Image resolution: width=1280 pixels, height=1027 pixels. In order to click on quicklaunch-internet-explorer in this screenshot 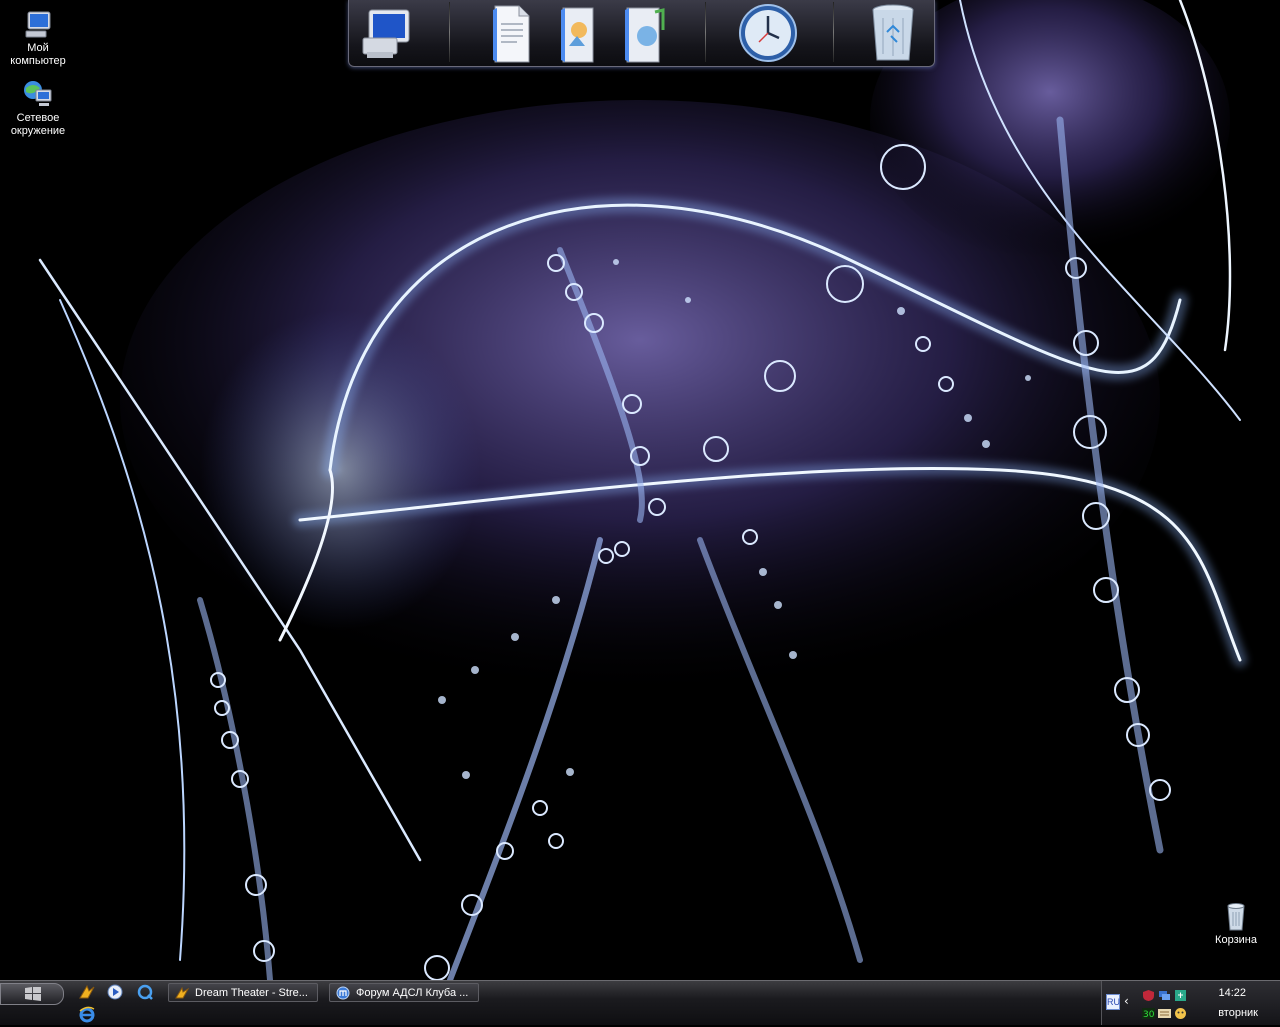, I will do `click(87, 1014)`.